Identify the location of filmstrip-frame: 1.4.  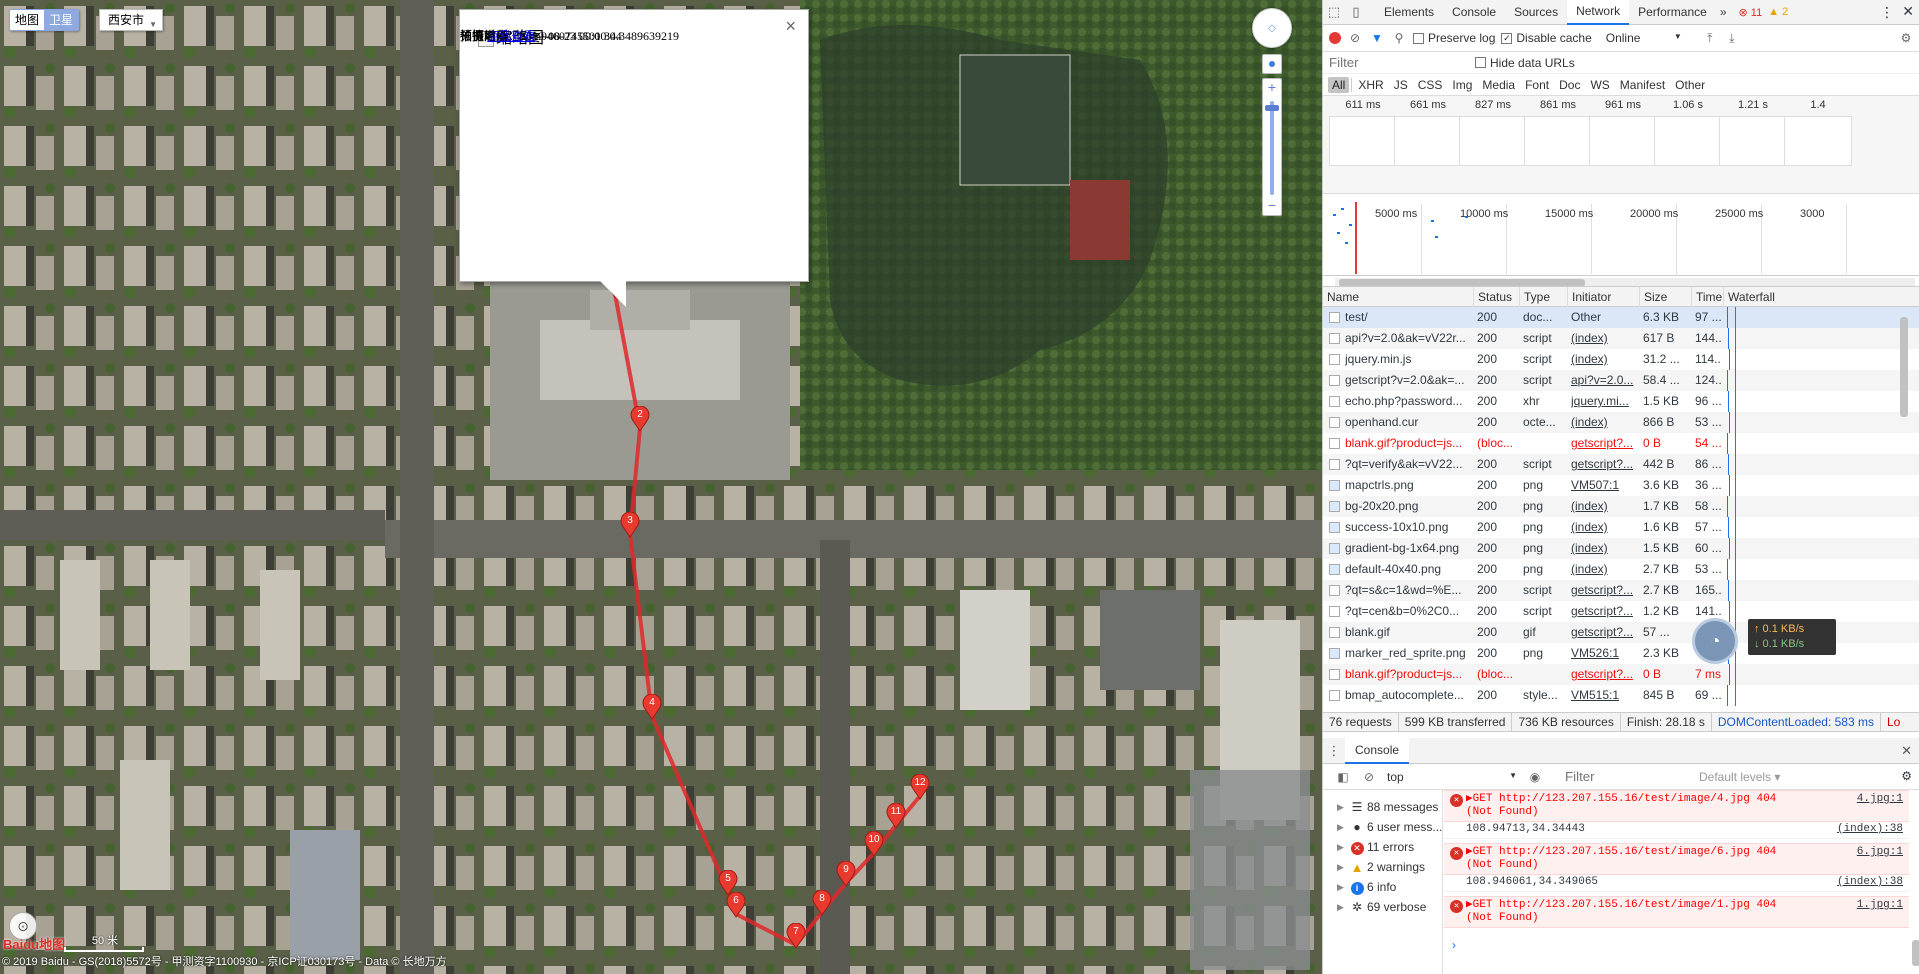
(1818, 131).